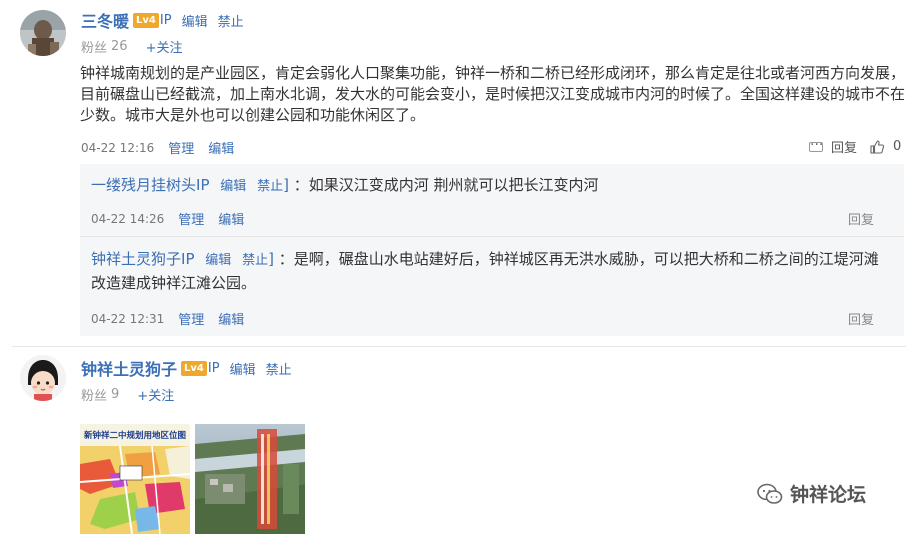 The height and width of the screenshot is (534, 914). What do you see at coordinates (131, 46) in the screenshot?
I see `fans-row: 粉丝 26 +关注` at bounding box center [131, 46].